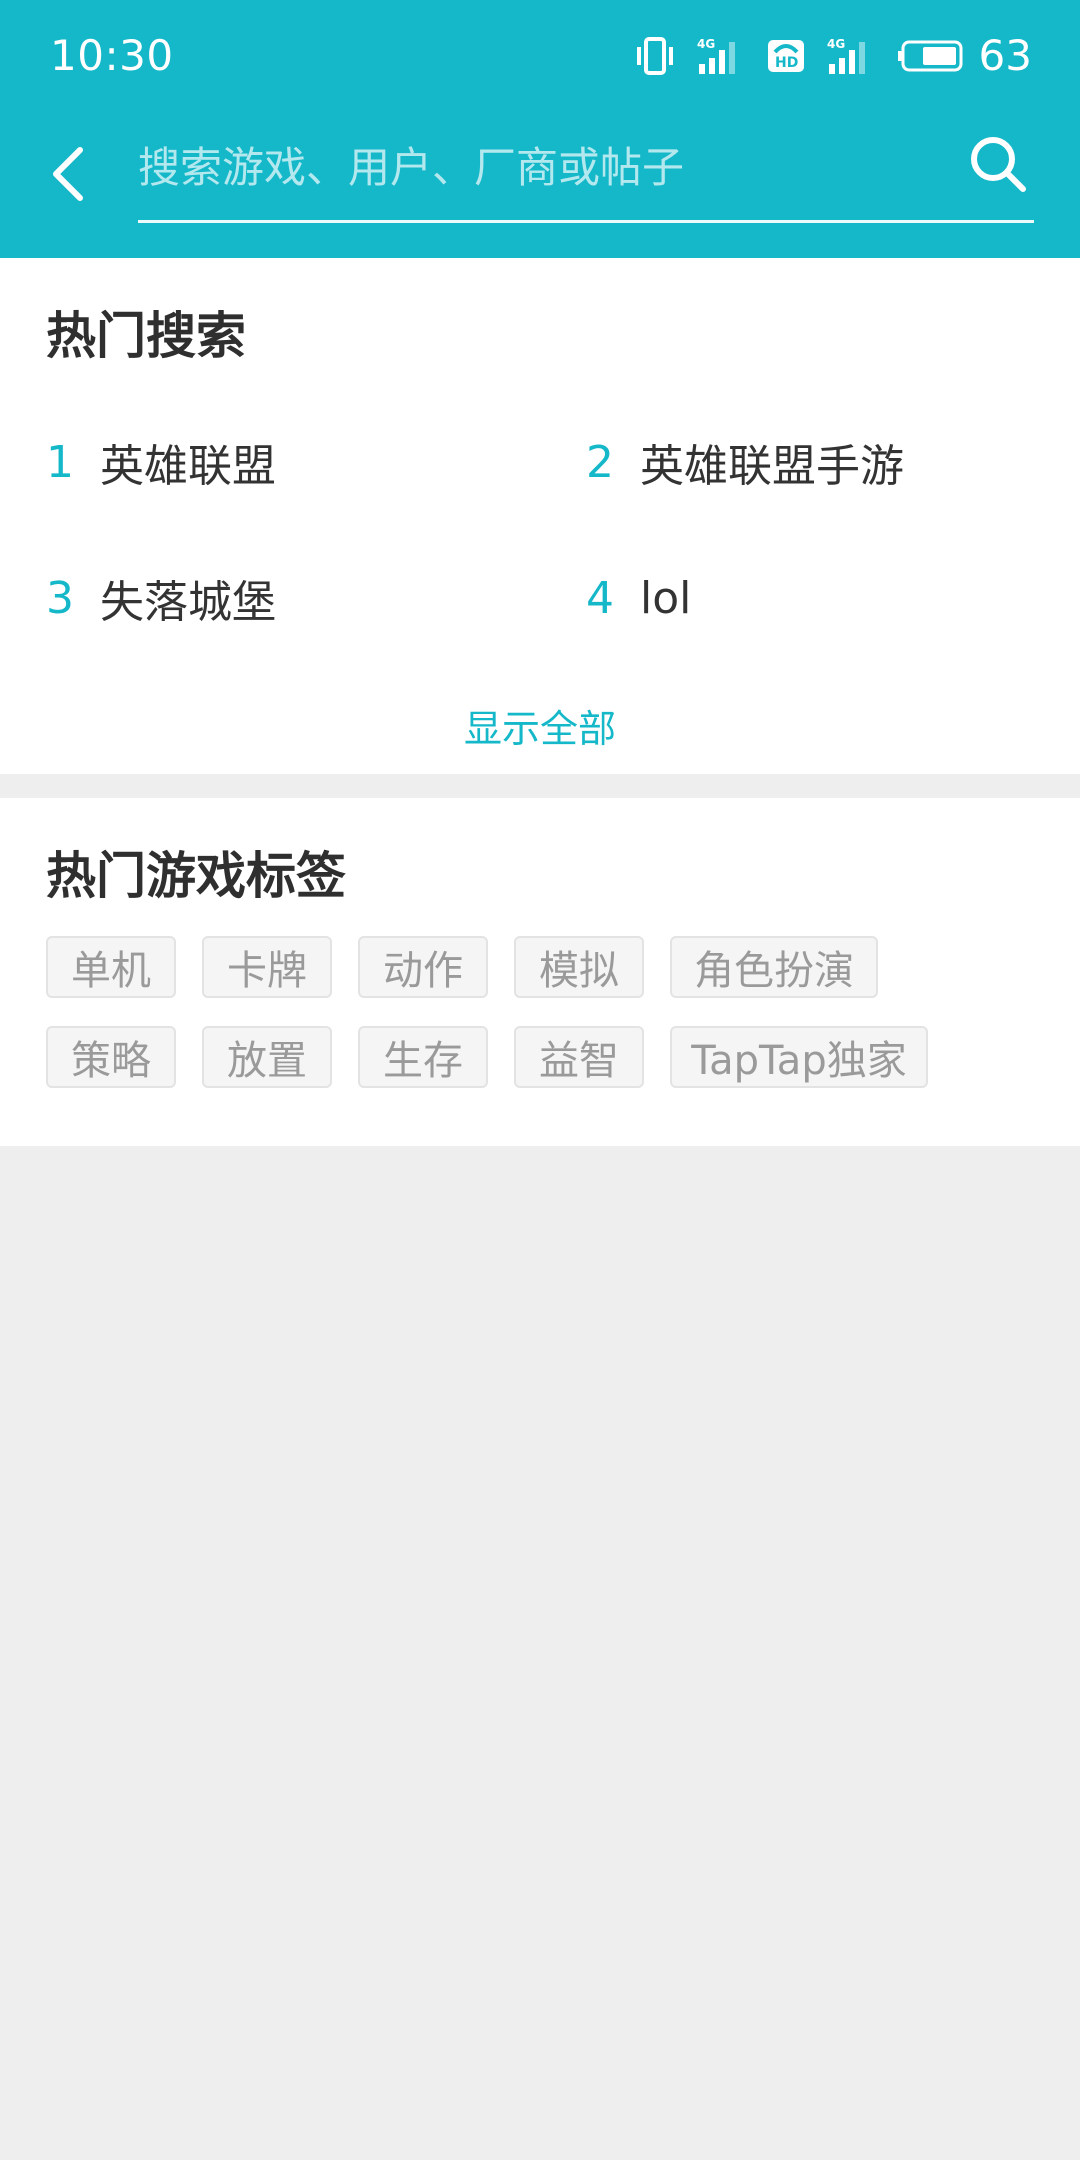 The width and height of the screenshot is (1080, 2160). I want to click on search-toolbar, so click(540, 185).